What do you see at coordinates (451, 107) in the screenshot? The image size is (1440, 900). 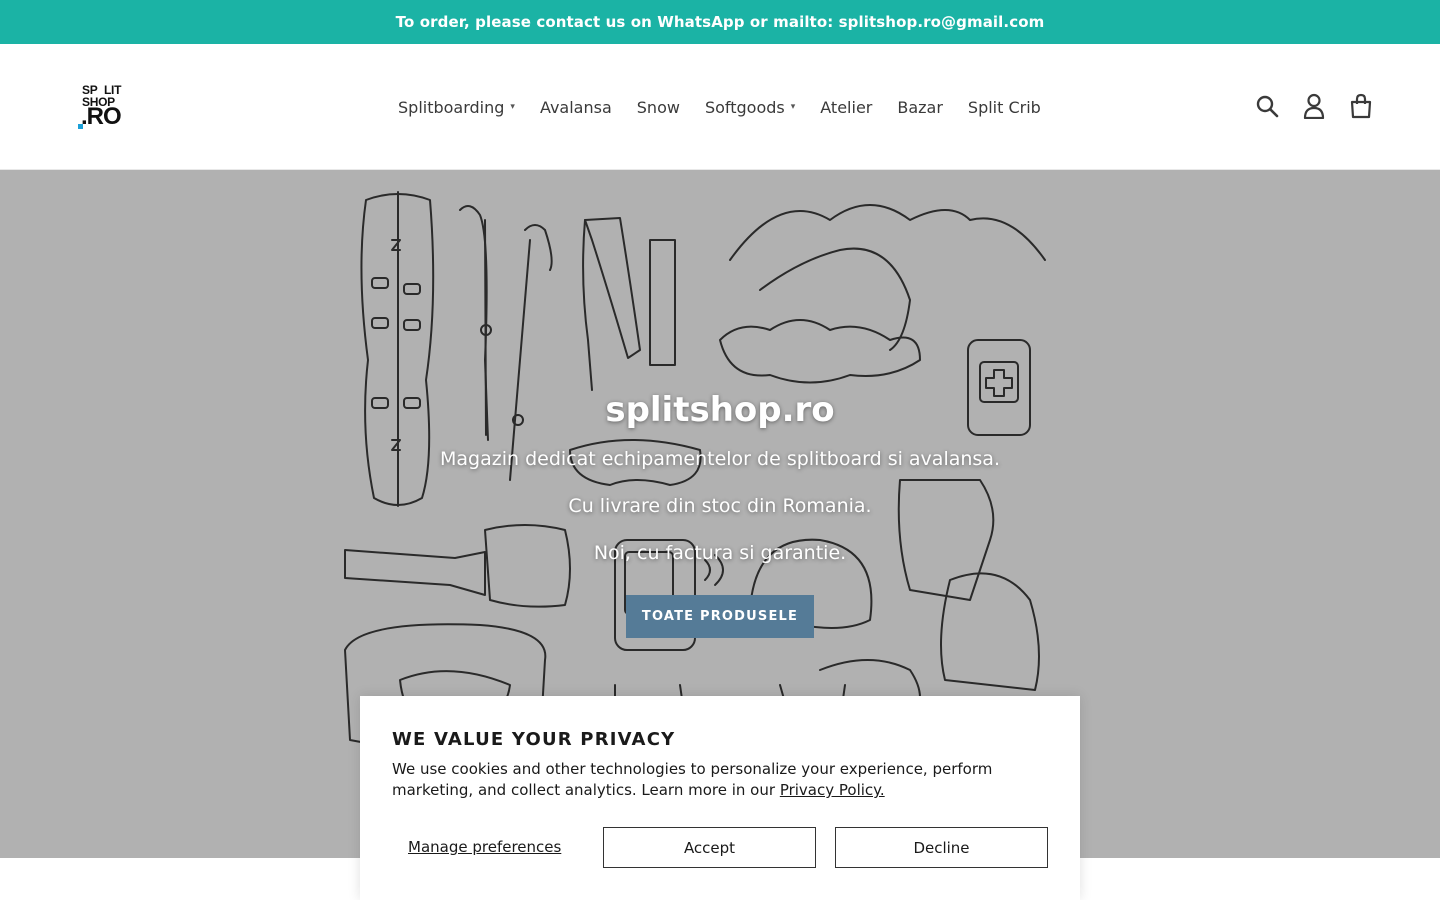 I see `nav-item-label: Splitboarding` at bounding box center [451, 107].